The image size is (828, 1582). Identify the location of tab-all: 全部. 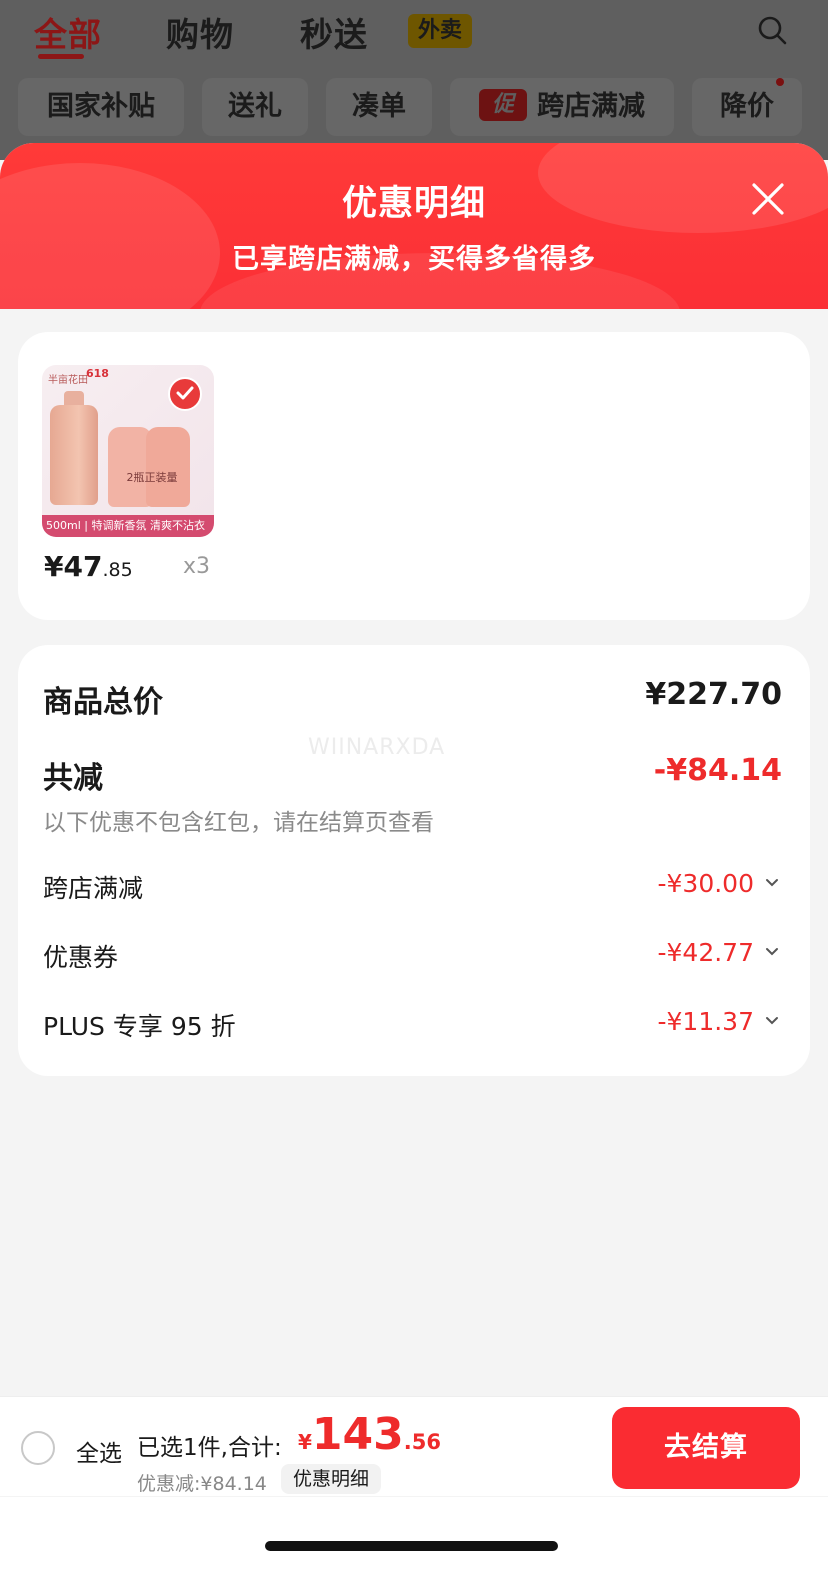
(68, 32).